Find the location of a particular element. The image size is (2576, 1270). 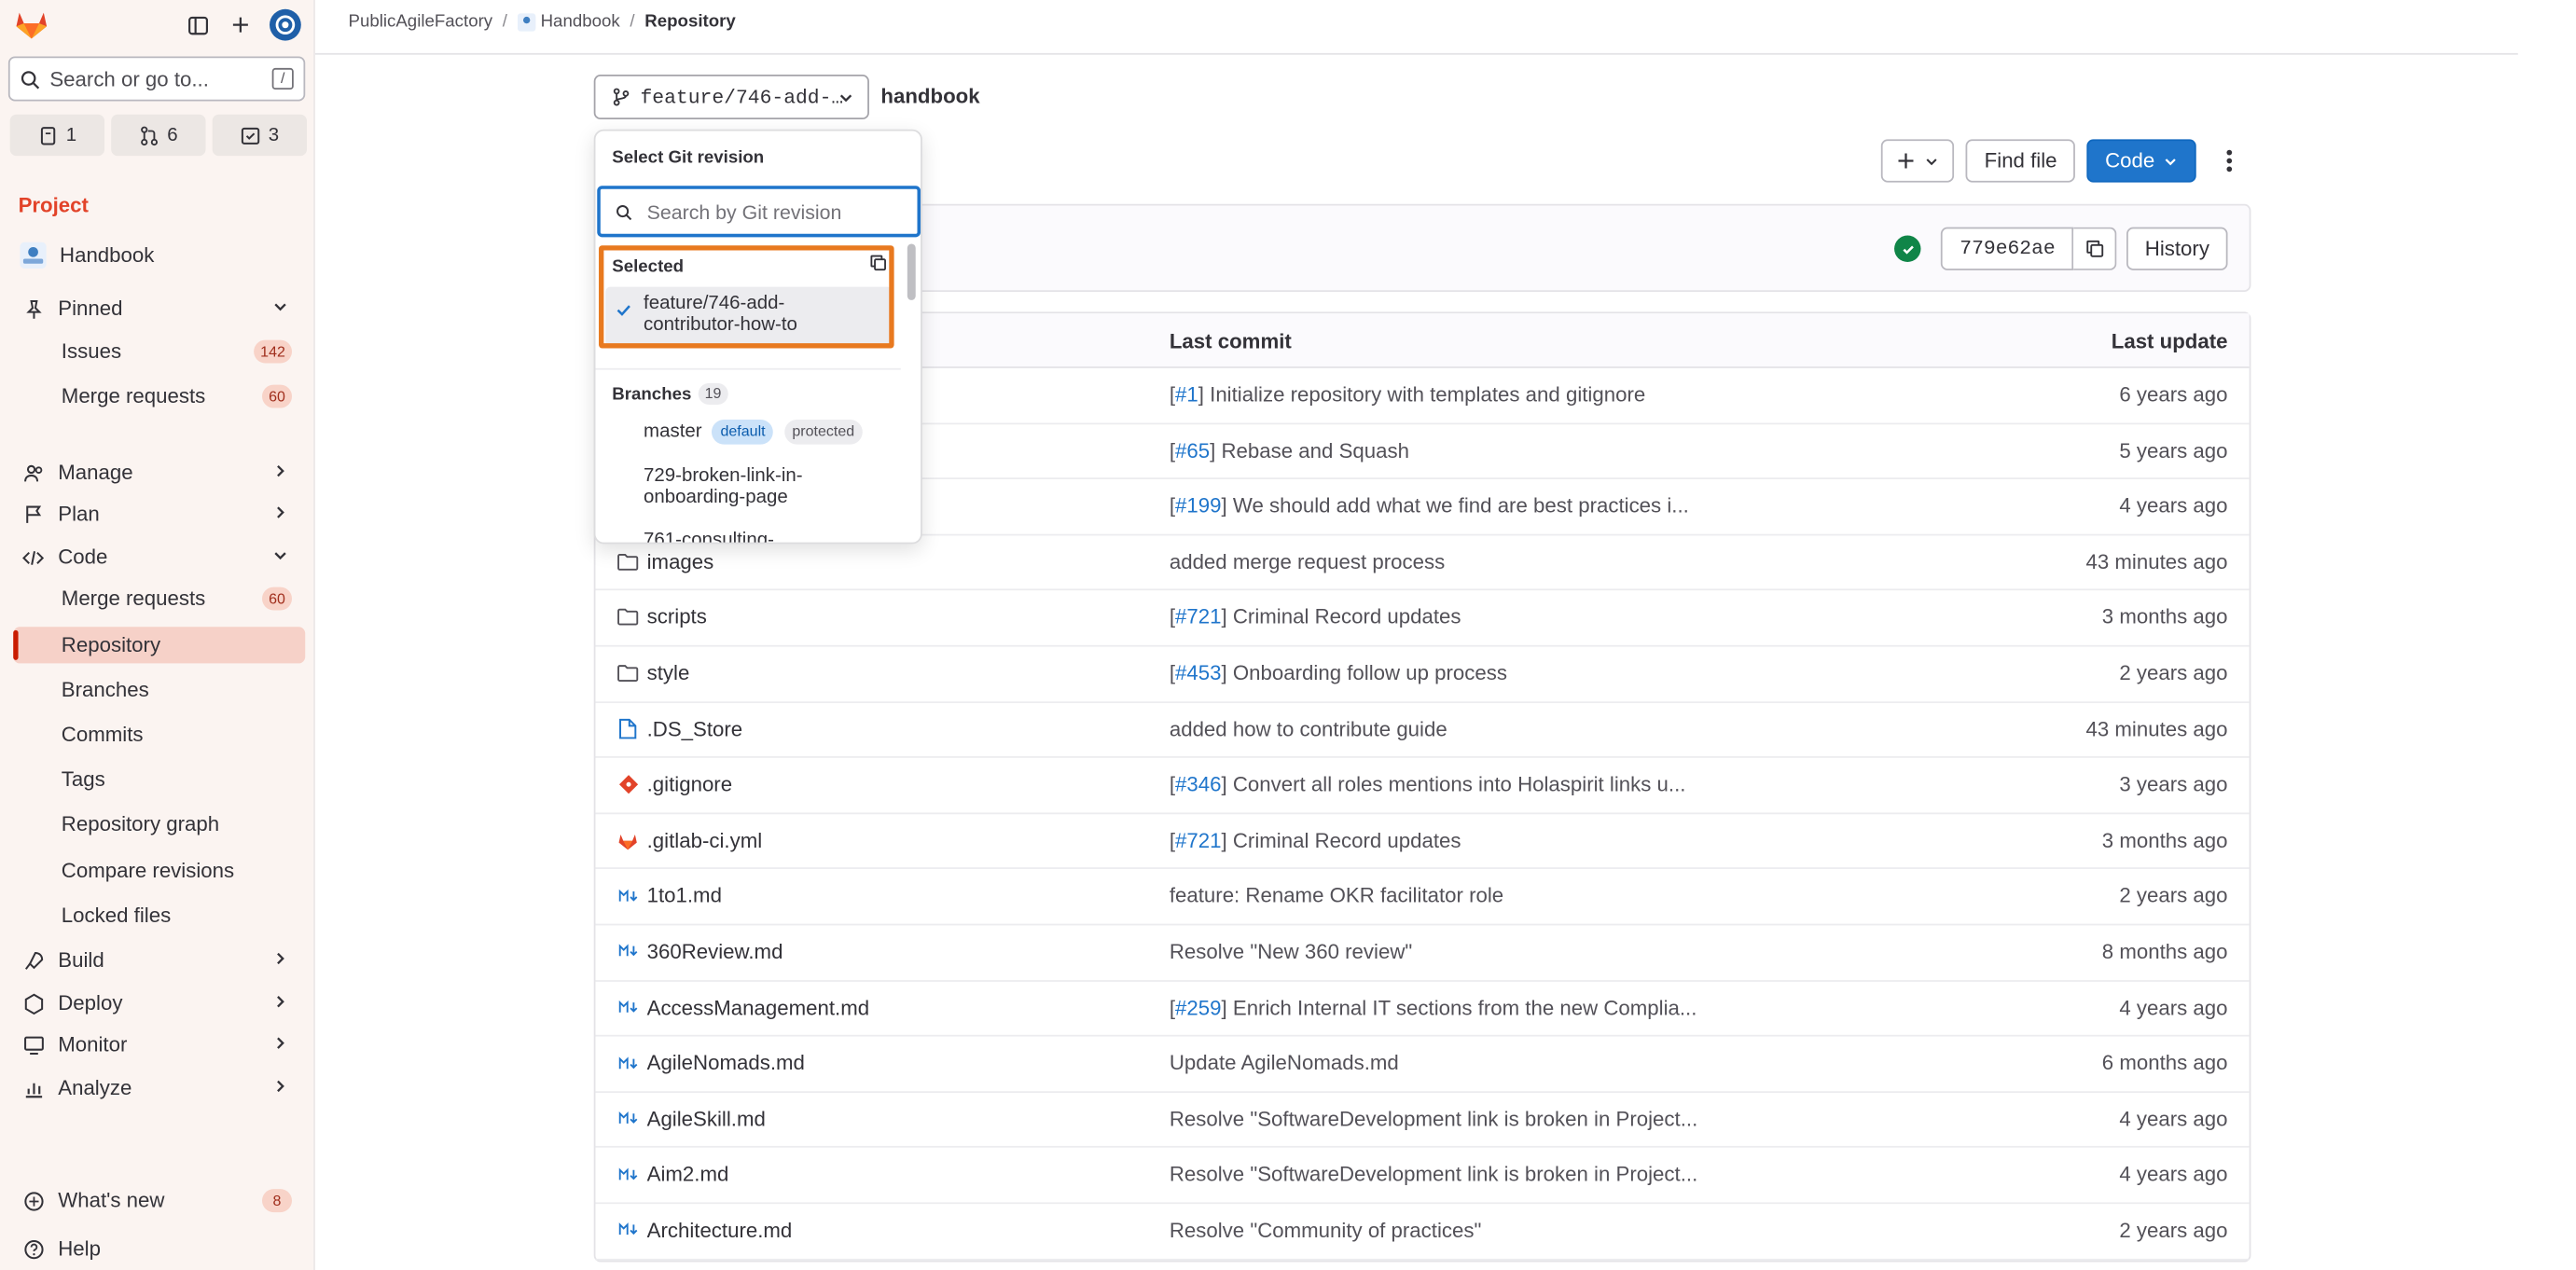

breadcrumb-group: PublicAgileFactory is located at coordinates (420, 21).